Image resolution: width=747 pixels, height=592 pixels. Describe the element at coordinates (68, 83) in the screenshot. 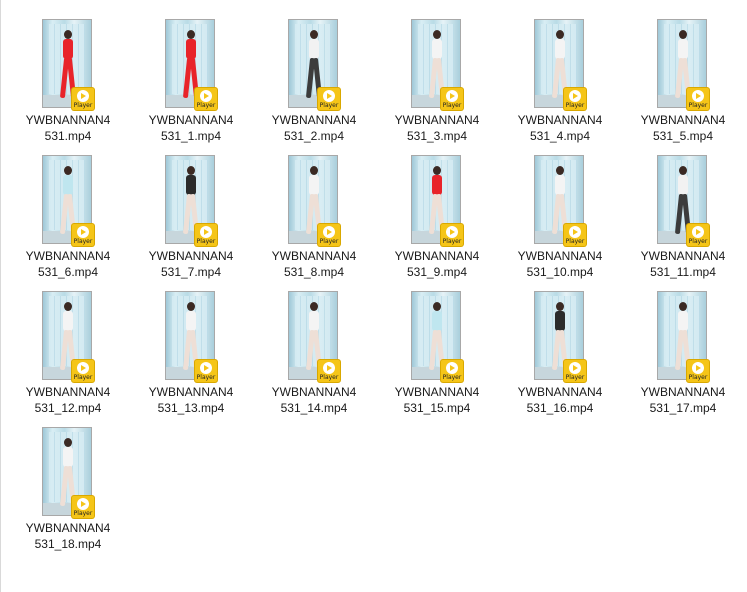

I see `file-item: Player YWBNANNAN4 531.mp4` at that location.